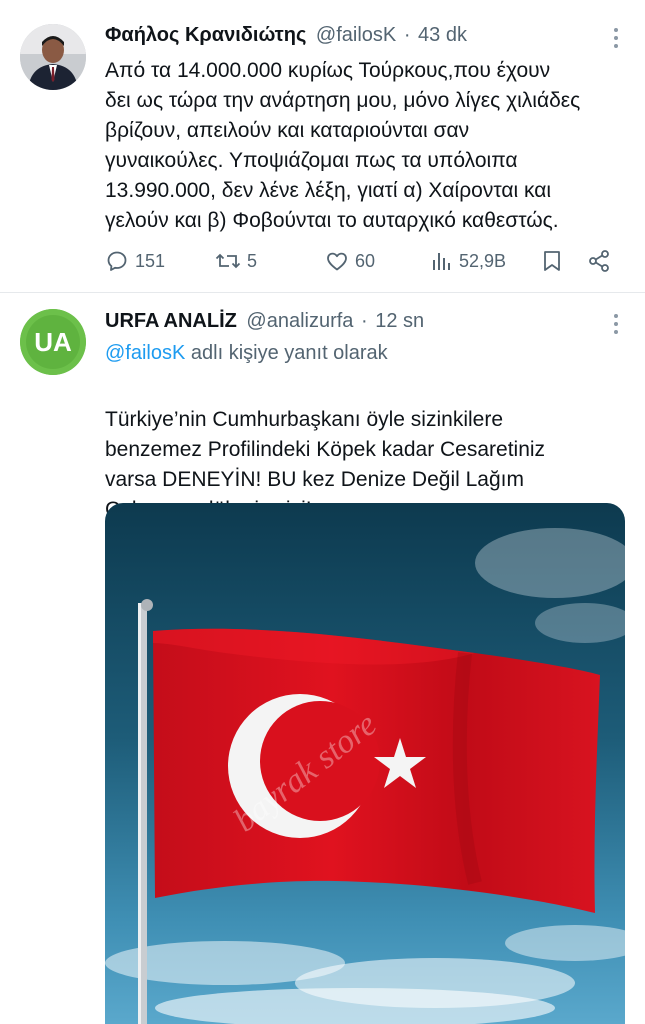 This screenshot has height=1024, width=645. Describe the element at coordinates (145, 353) in the screenshot. I see `reply-to-link: @failosK` at that location.